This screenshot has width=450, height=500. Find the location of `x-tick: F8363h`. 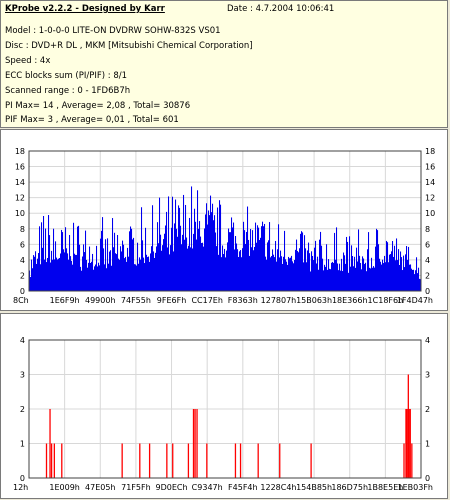

x-tick: F8363h is located at coordinates (243, 300).